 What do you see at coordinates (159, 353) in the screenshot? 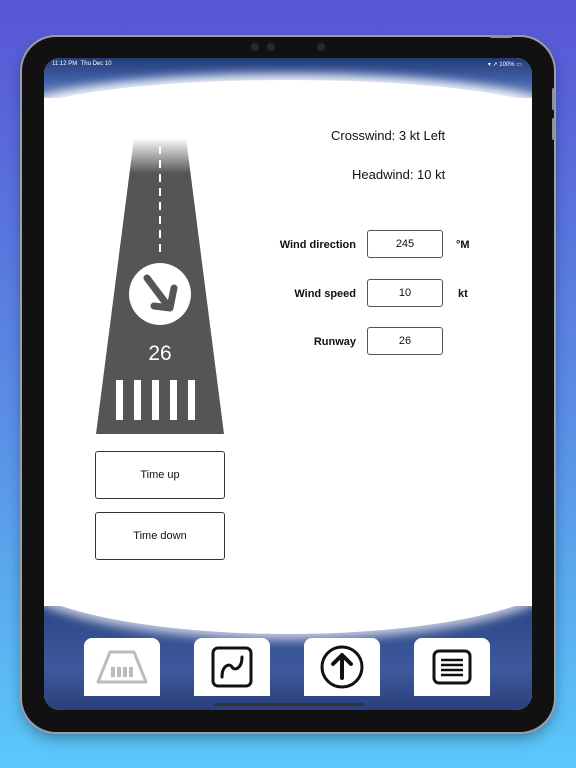
I see `runway-number: 26` at bounding box center [159, 353].